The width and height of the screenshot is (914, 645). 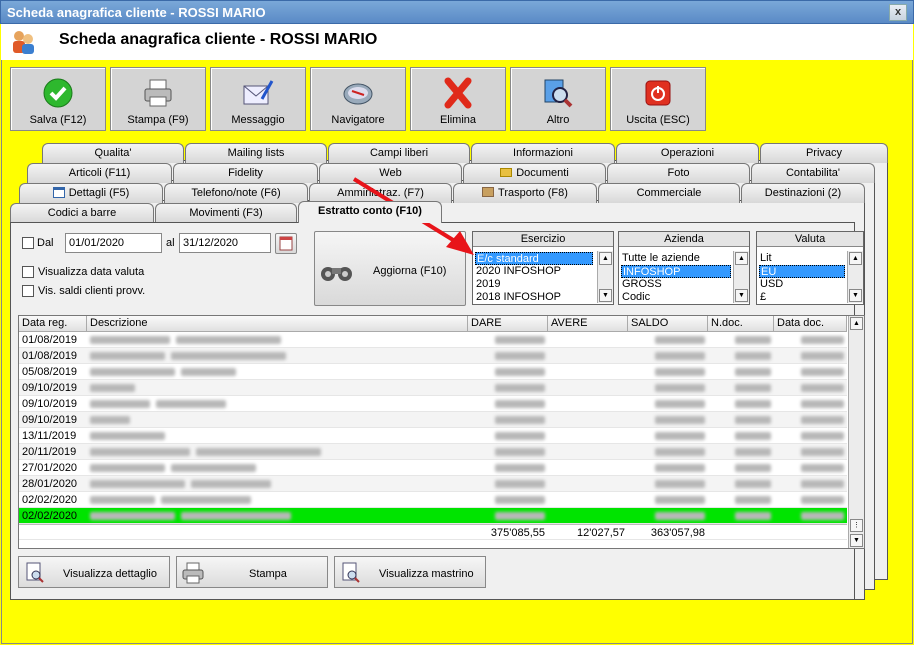 What do you see at coordinates (358, 99) in the screenshot?
I see `navigator-button: Navigatore` at bounding box center [358, 99].